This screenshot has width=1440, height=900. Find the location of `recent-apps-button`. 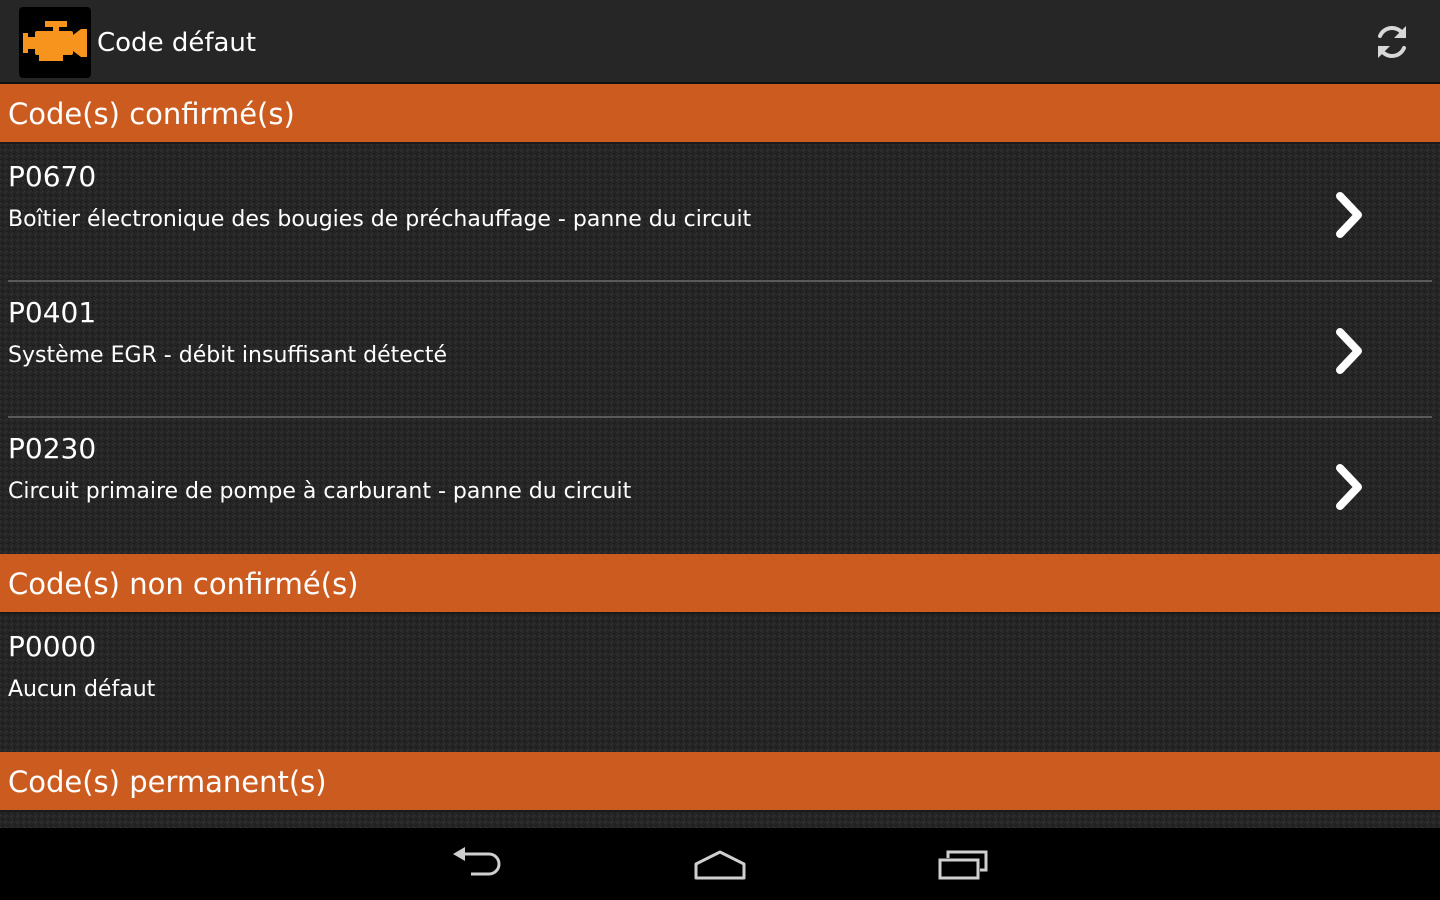

recent-apps-button is located at coordinates (964, 864).